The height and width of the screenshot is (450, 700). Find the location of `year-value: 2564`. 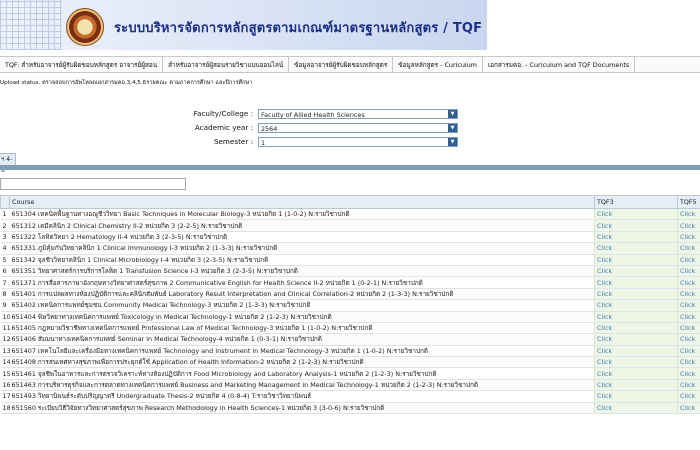

year-value: 2564 is located at coordinates (269, 129).